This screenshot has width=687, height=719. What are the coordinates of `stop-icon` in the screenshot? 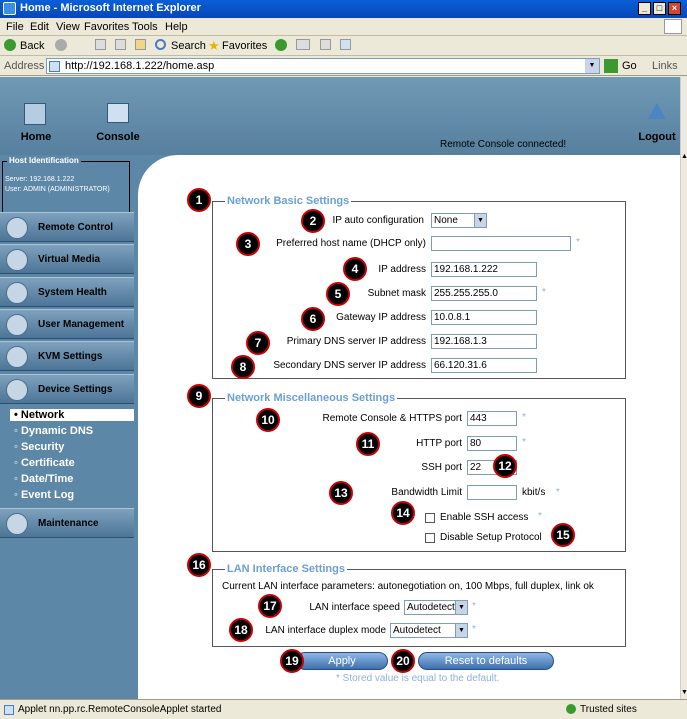 It's located at (100, 44).